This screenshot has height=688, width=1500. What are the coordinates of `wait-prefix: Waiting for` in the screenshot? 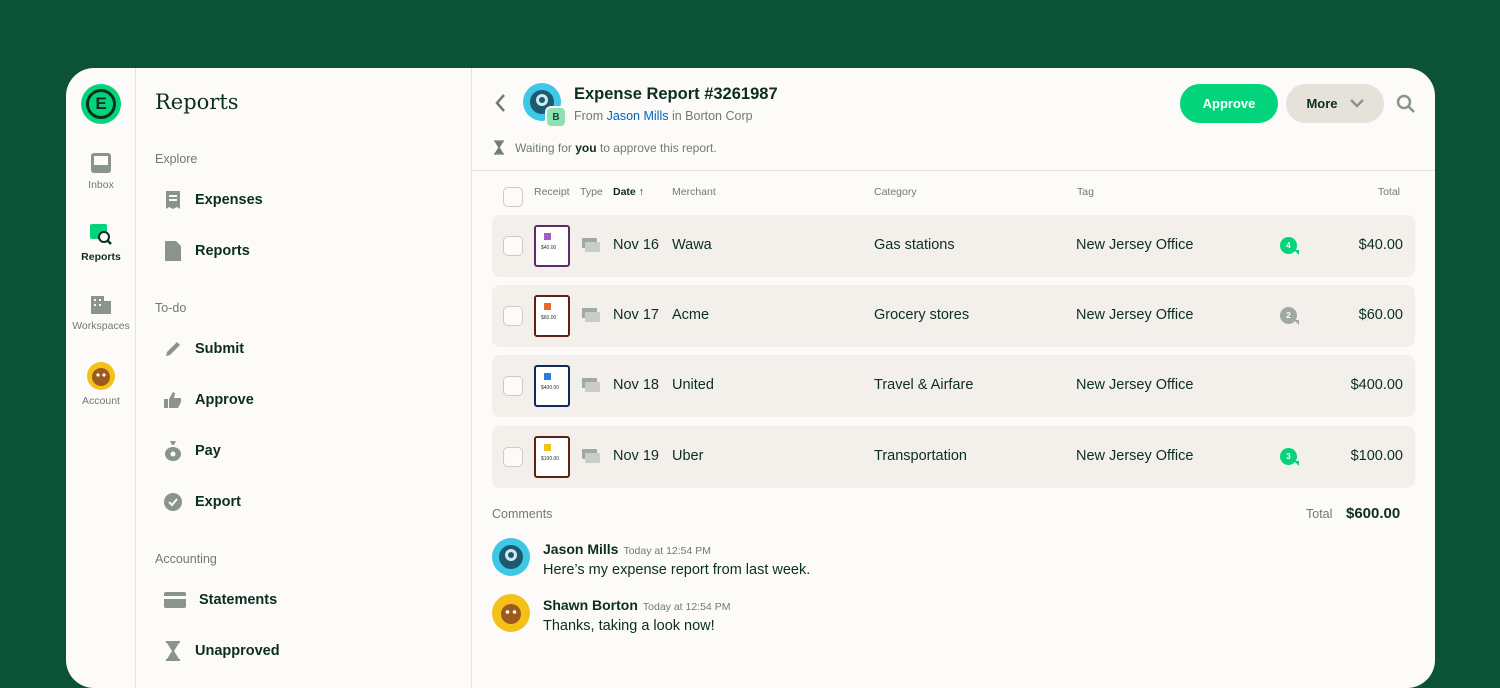 It's located at (543, 147).